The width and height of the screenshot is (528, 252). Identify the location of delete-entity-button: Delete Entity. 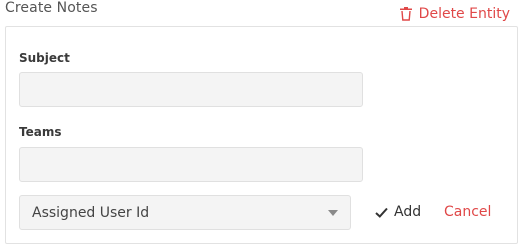
(454, 14).